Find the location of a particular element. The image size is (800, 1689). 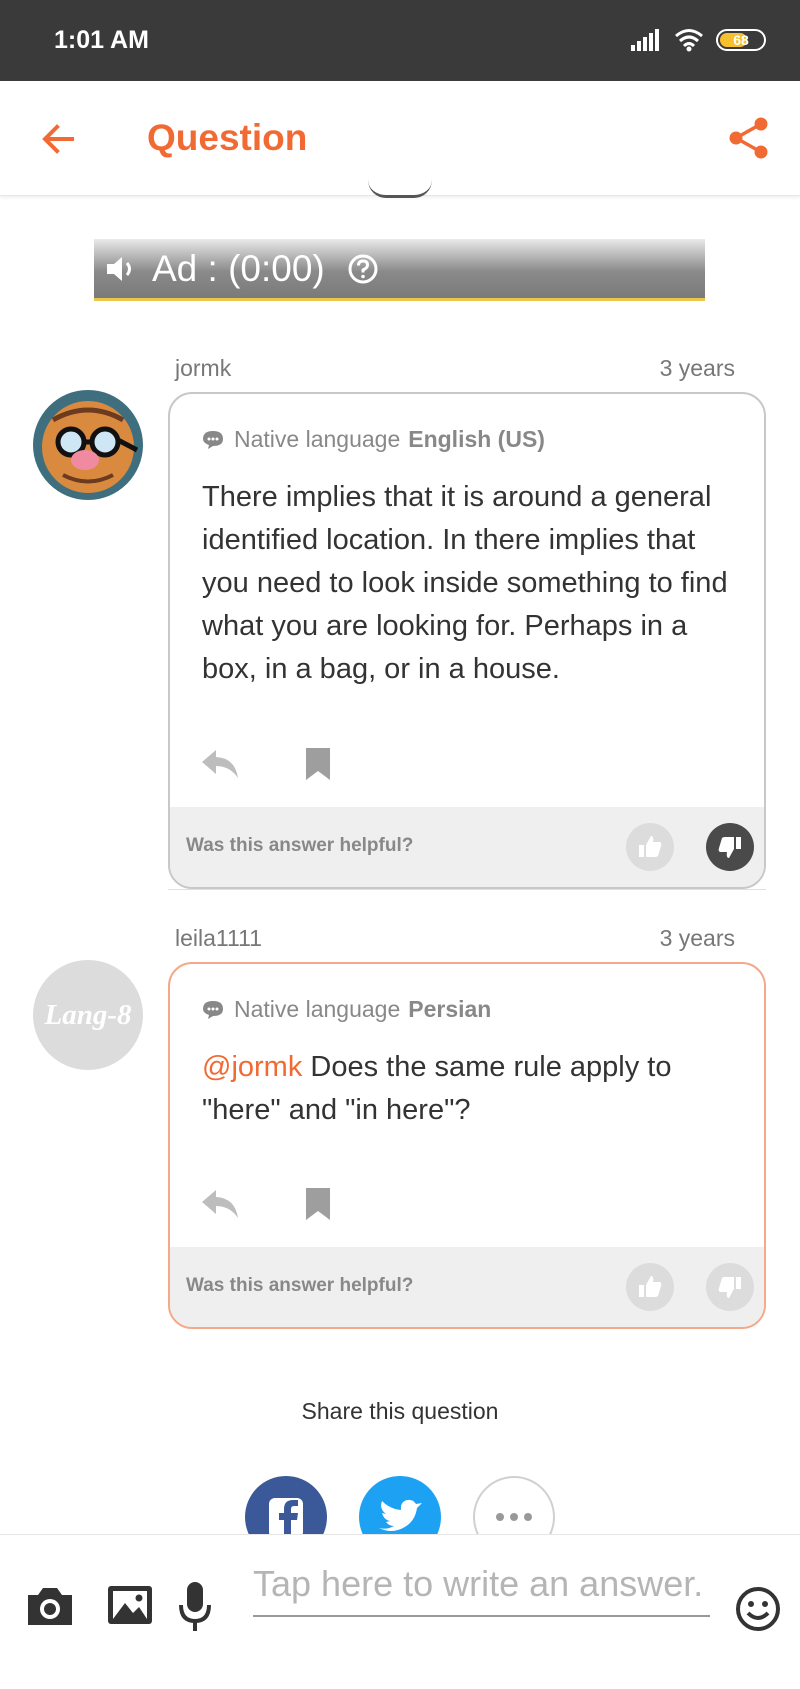

page-title: Question is located at coordinates (227, 137).